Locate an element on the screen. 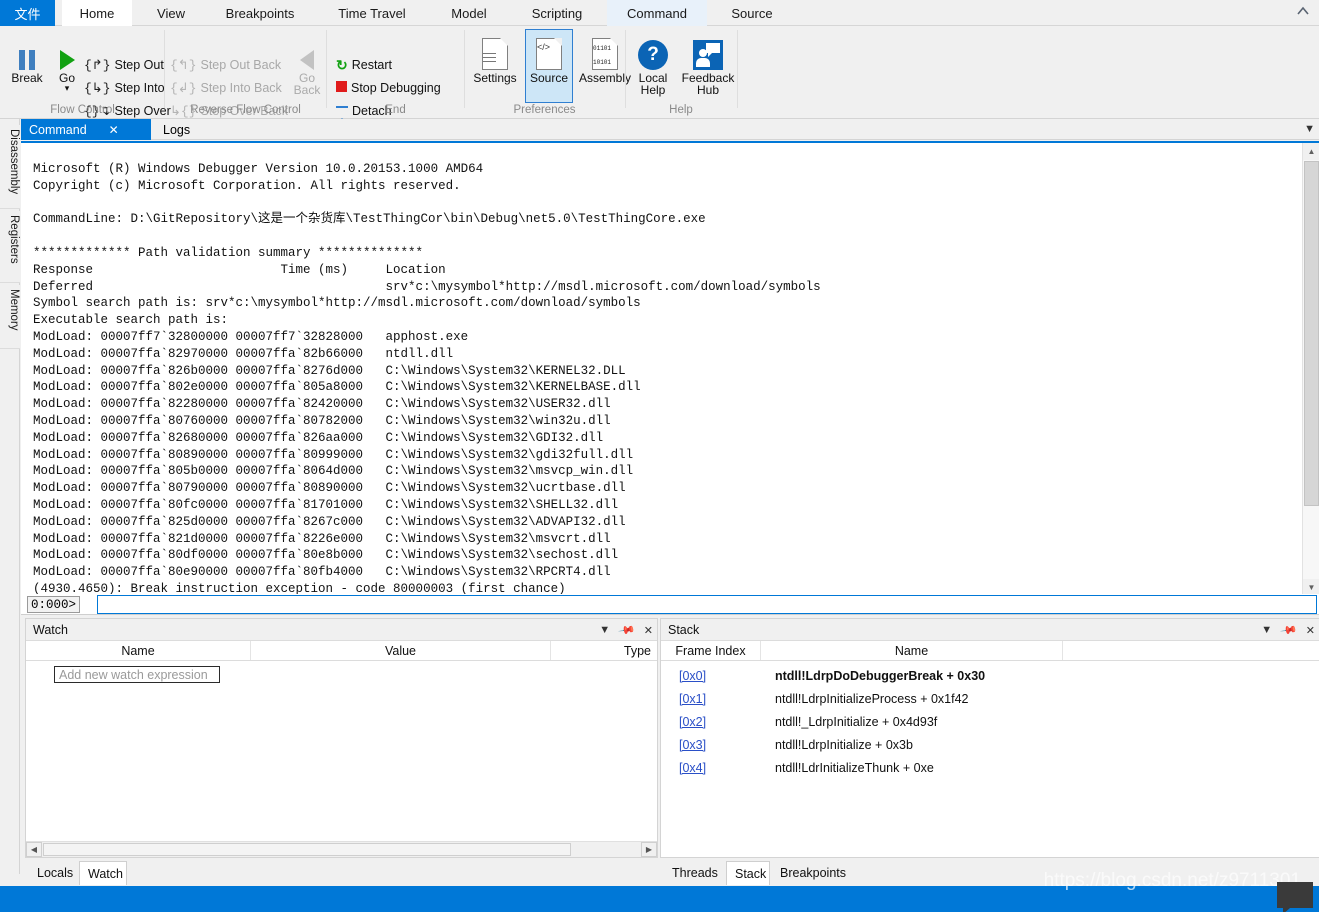 This screenshot has height=912, width=1319. doctab-command-label: Command is located at coordinates (58, 129).